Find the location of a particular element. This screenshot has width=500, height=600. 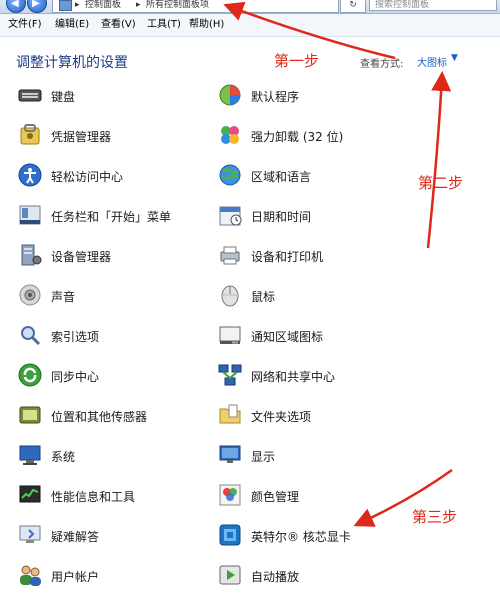

taskbar-icon is located at coordinates (30, 215).